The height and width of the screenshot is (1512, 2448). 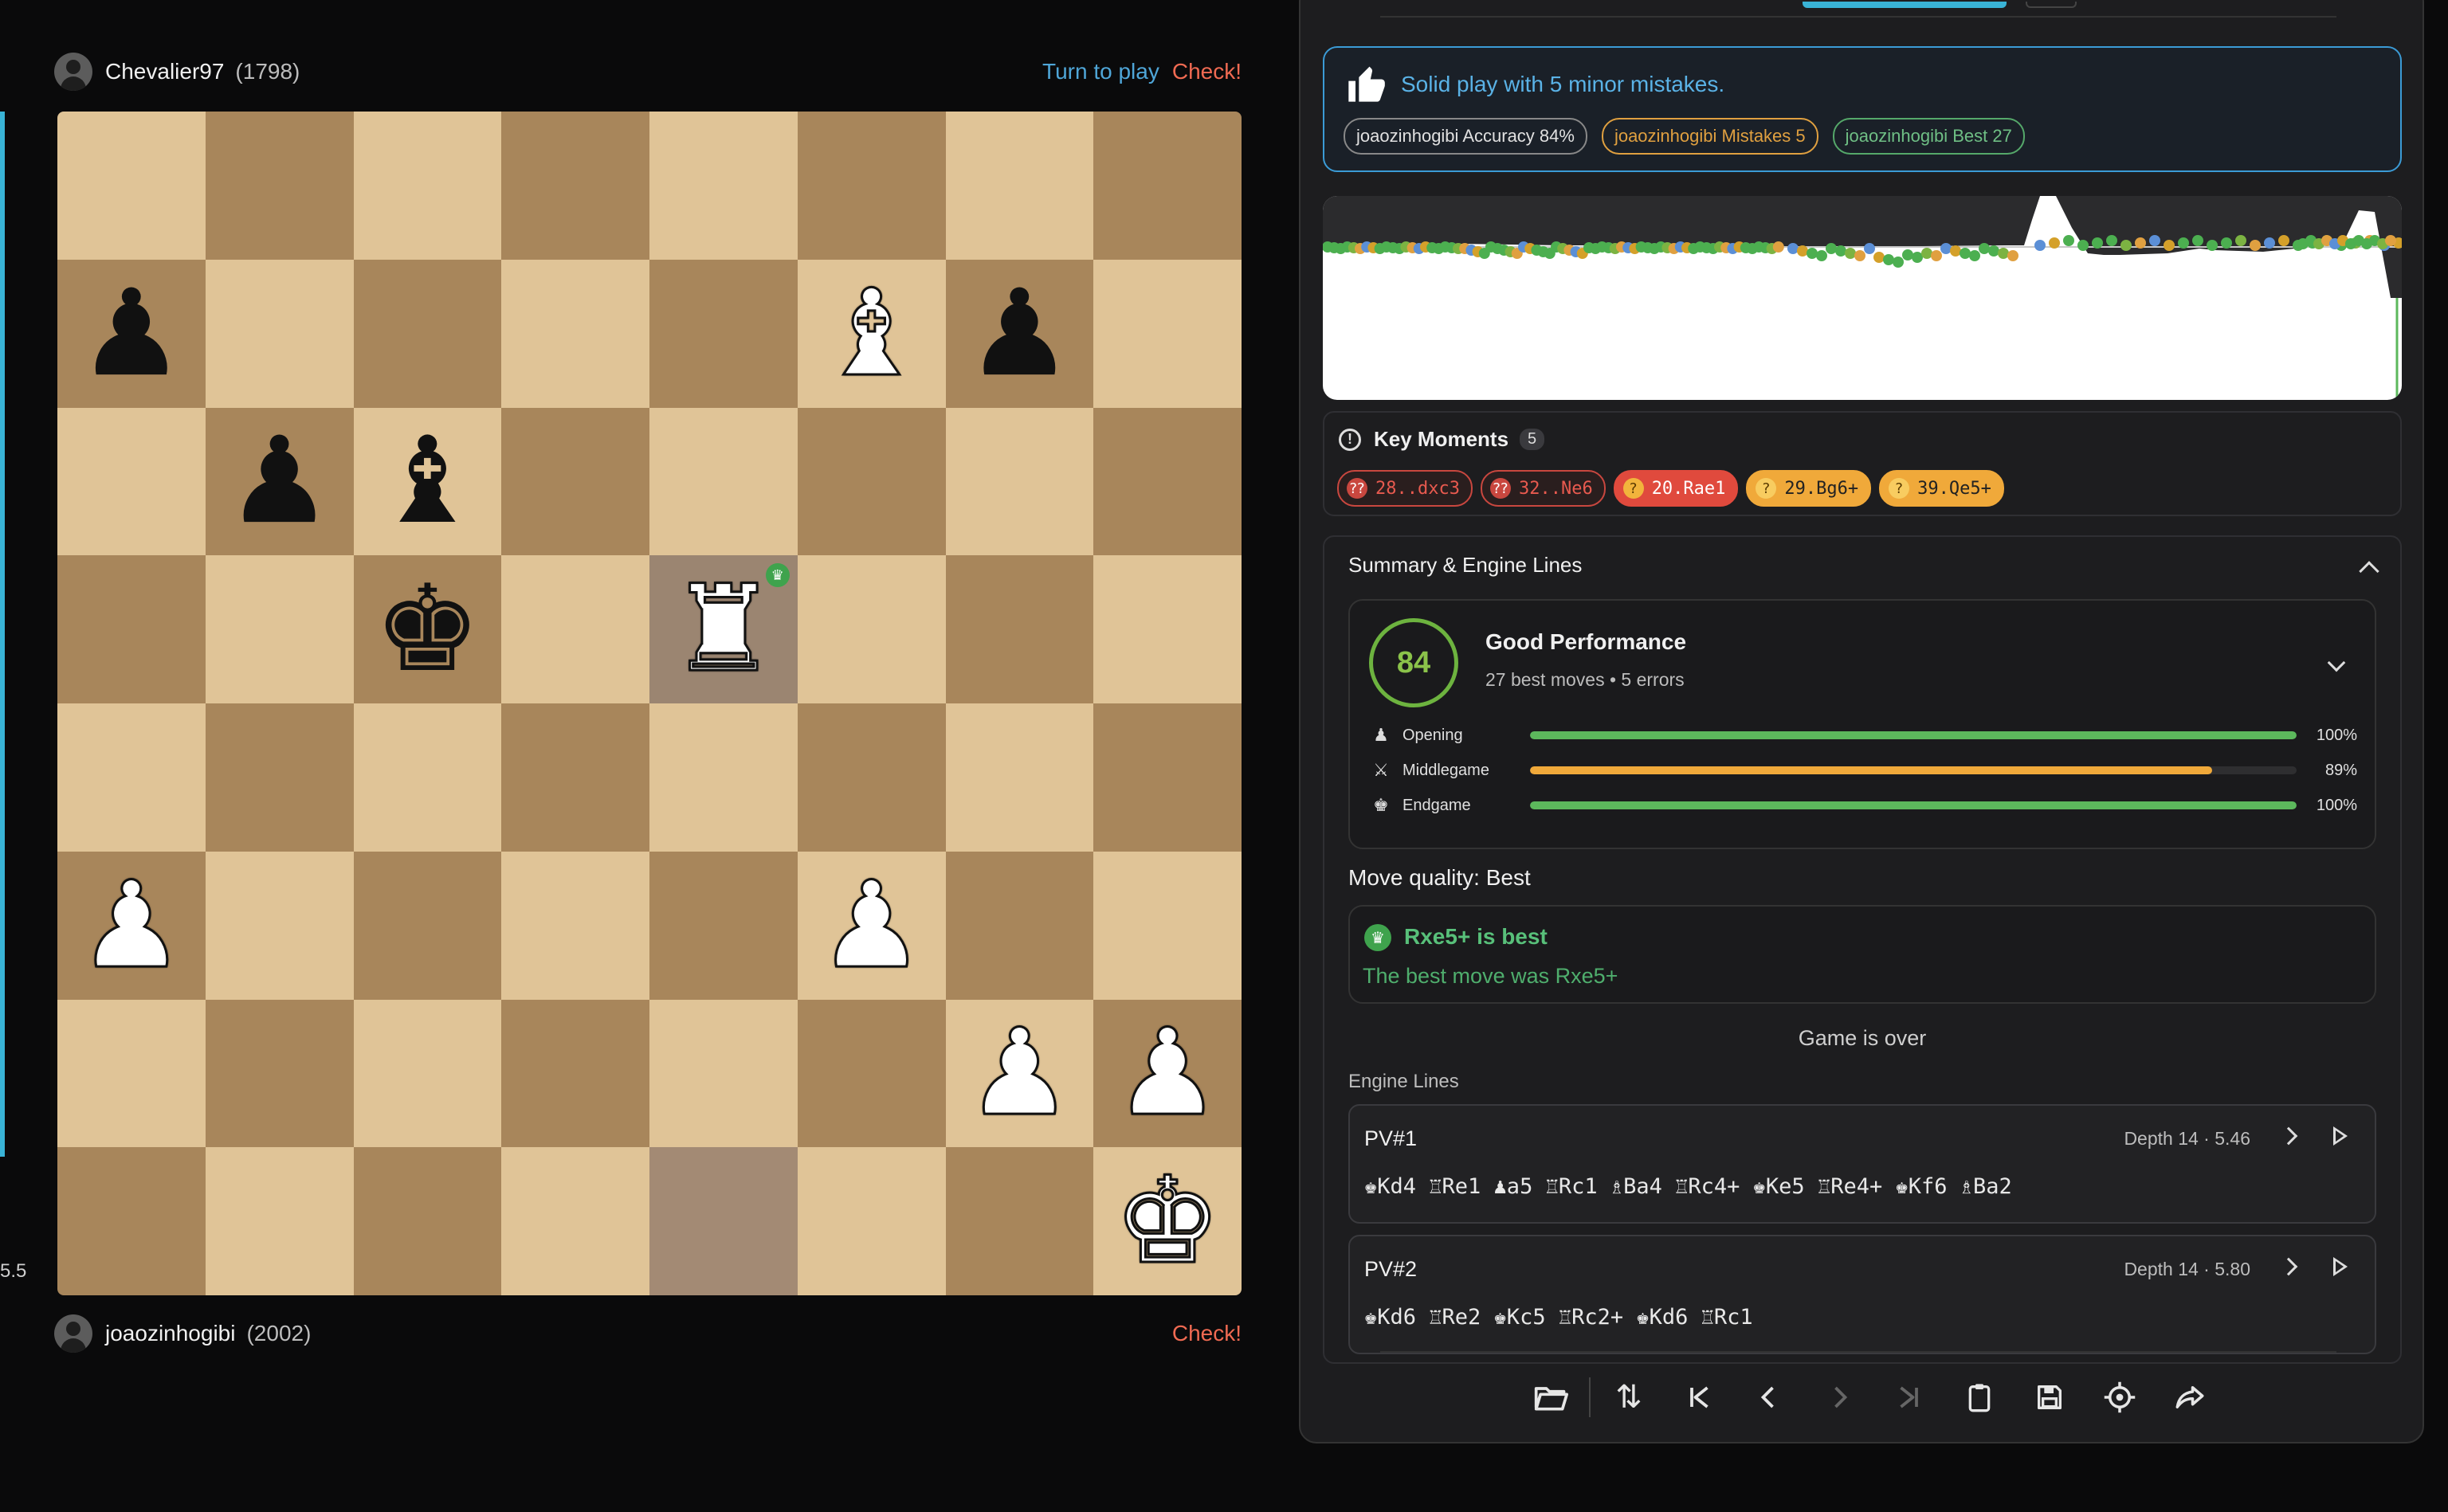 I want to click on white-rook-icon: ♜, so click(x=723, y=630).